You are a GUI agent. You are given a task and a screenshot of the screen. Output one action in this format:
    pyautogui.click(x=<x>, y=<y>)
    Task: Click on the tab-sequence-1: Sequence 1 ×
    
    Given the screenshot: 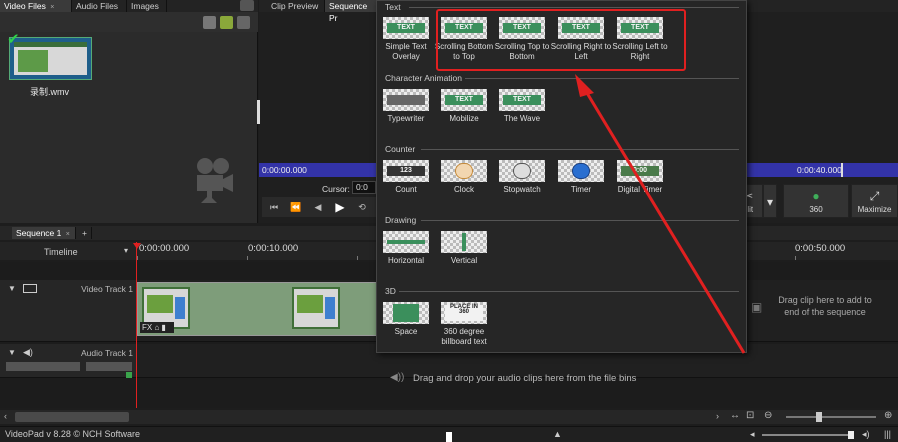 What is the action you would take?
    pyautogui.click(x=44, y=233)
    